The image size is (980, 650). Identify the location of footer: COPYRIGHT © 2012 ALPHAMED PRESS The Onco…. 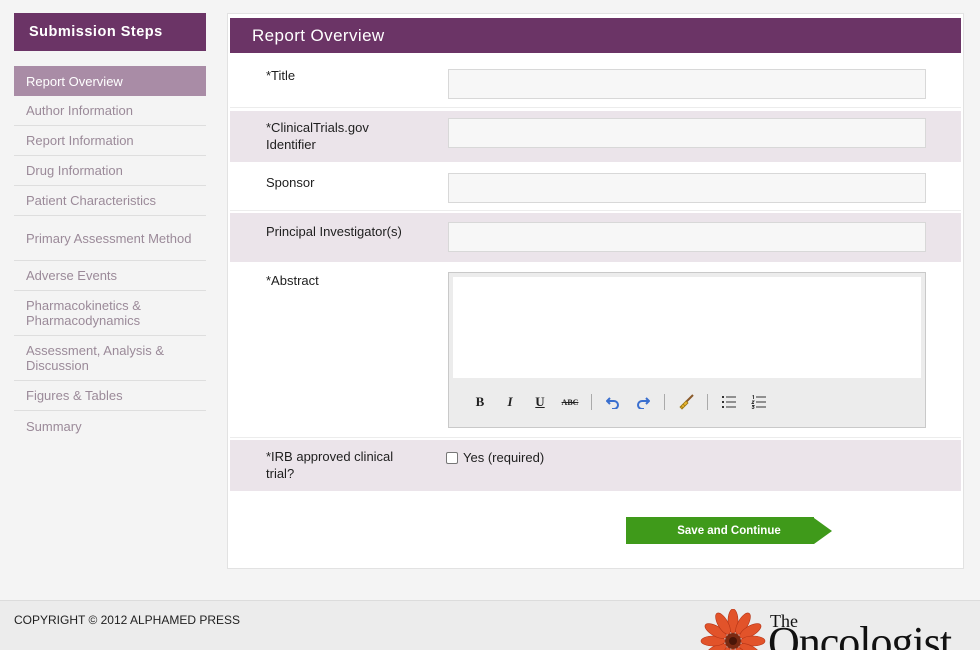
(490, 625).